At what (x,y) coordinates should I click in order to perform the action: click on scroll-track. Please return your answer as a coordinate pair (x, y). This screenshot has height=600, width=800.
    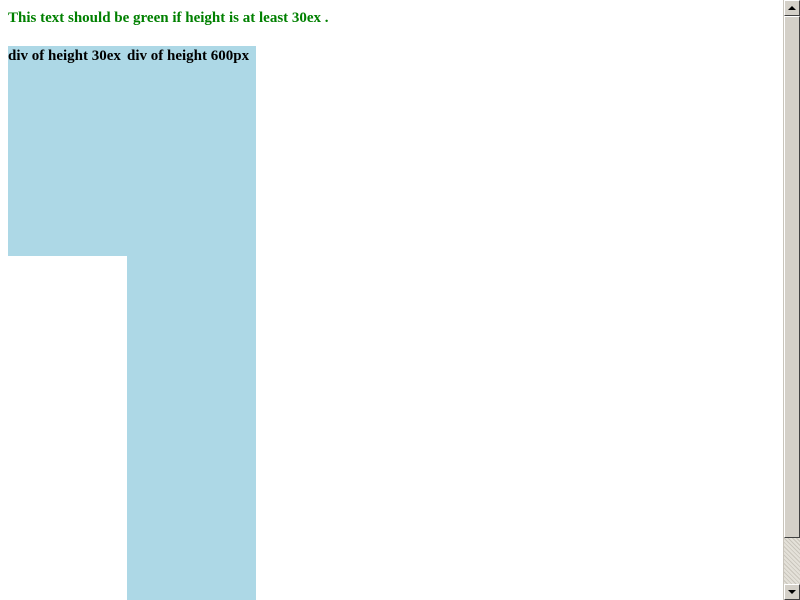
    Looking at the image, I should click on (792, 561).